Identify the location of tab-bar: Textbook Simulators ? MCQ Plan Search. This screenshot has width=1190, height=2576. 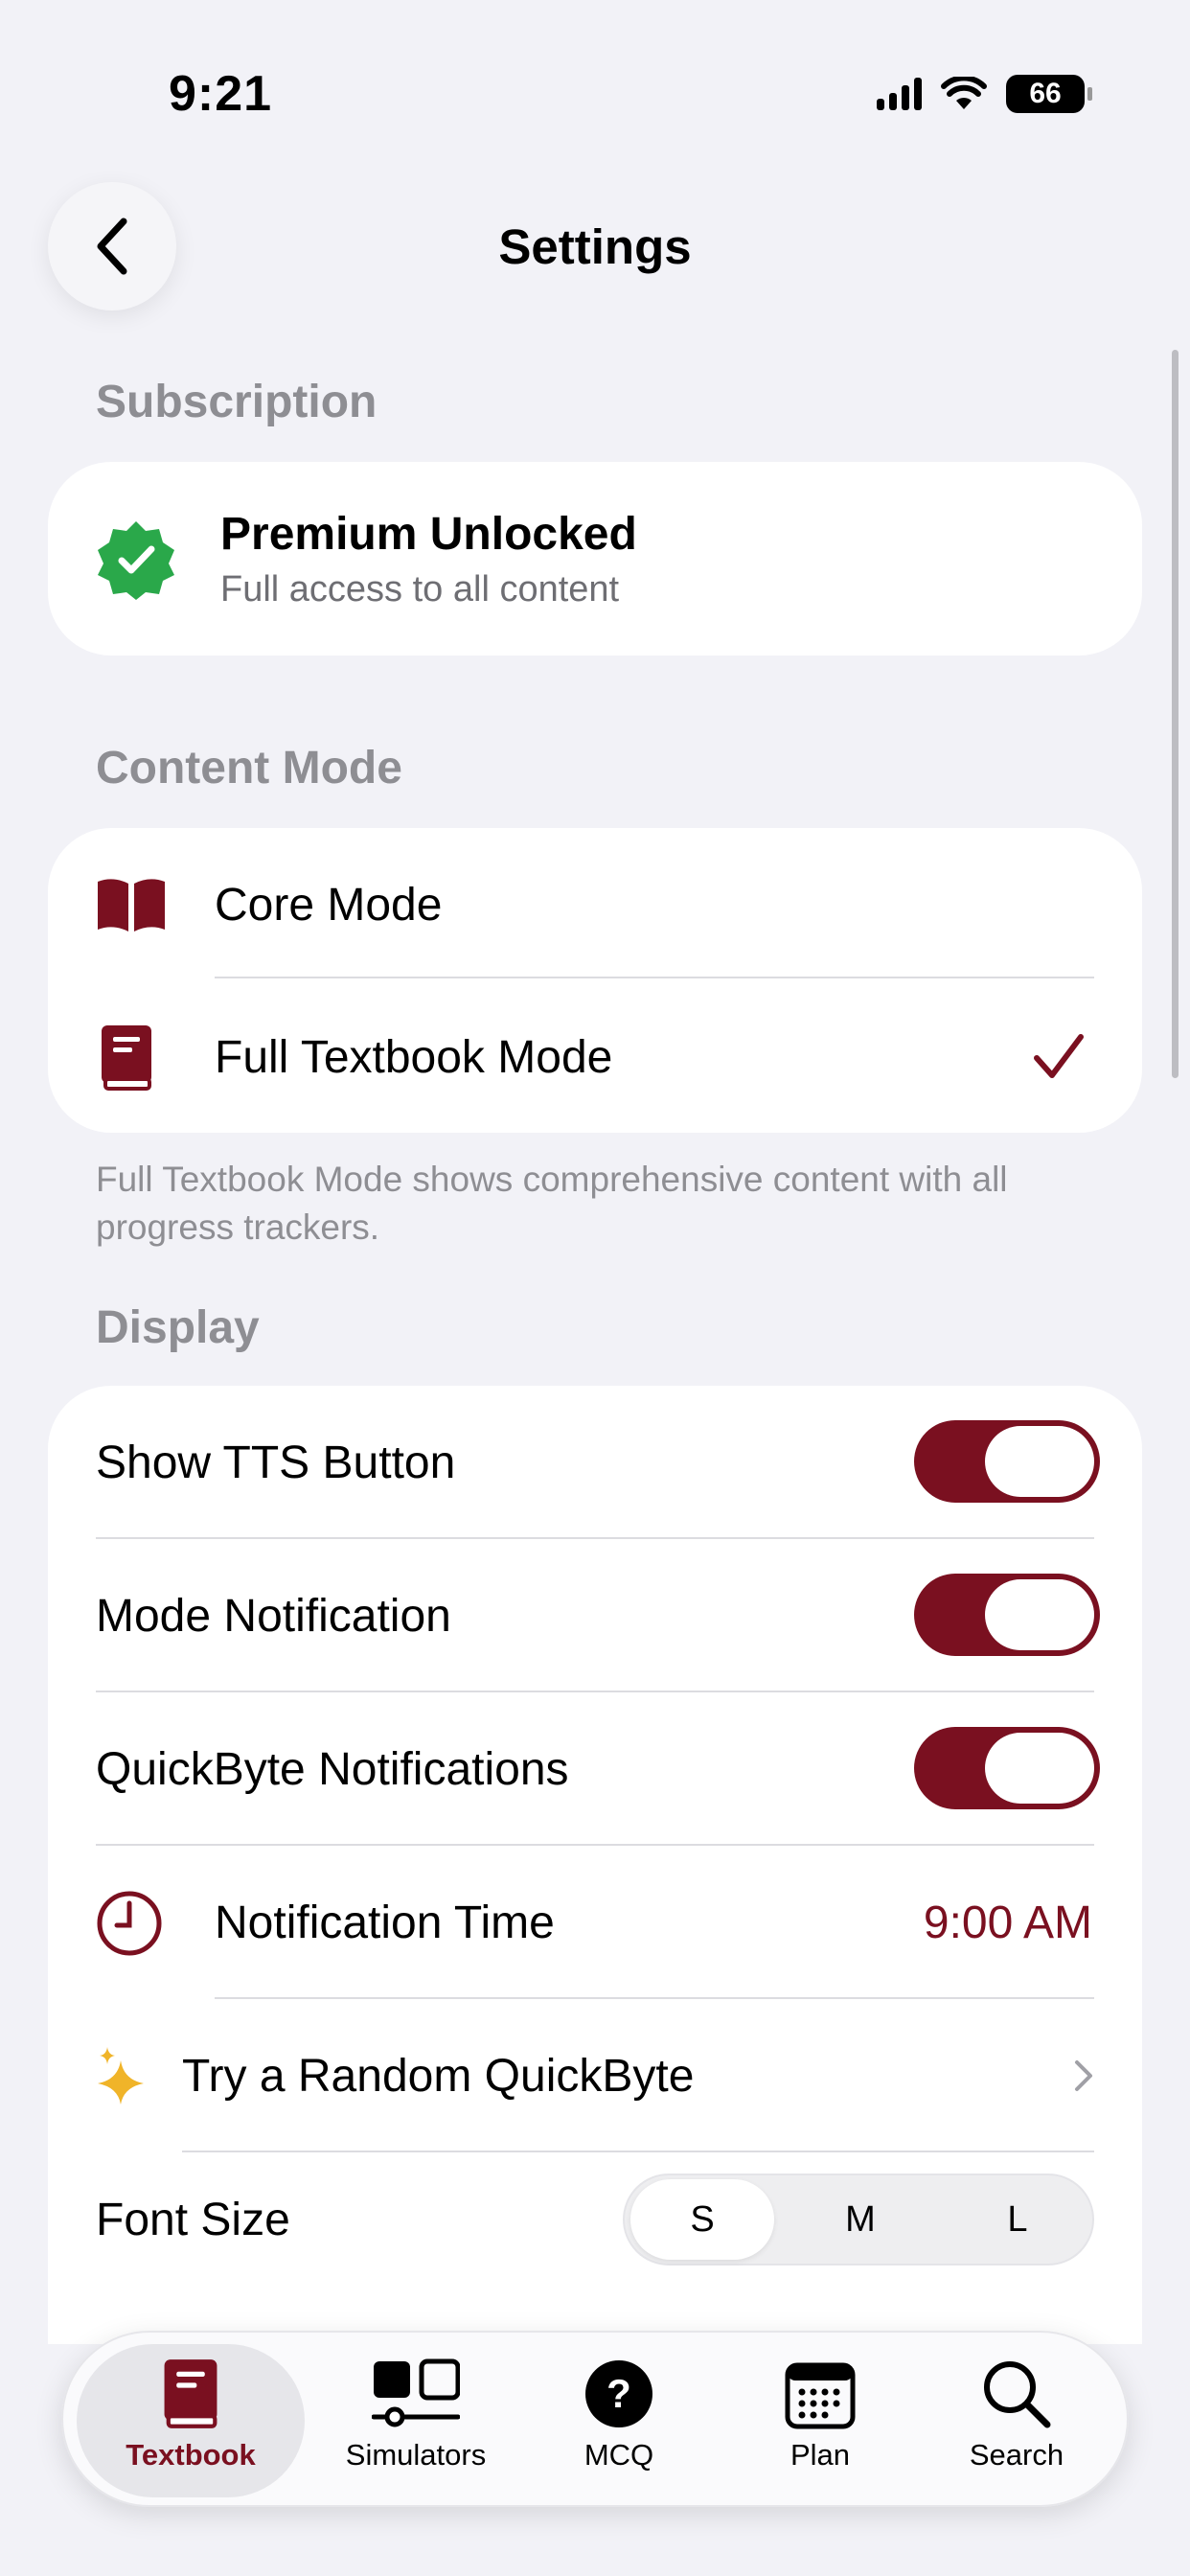
(595, 2419).